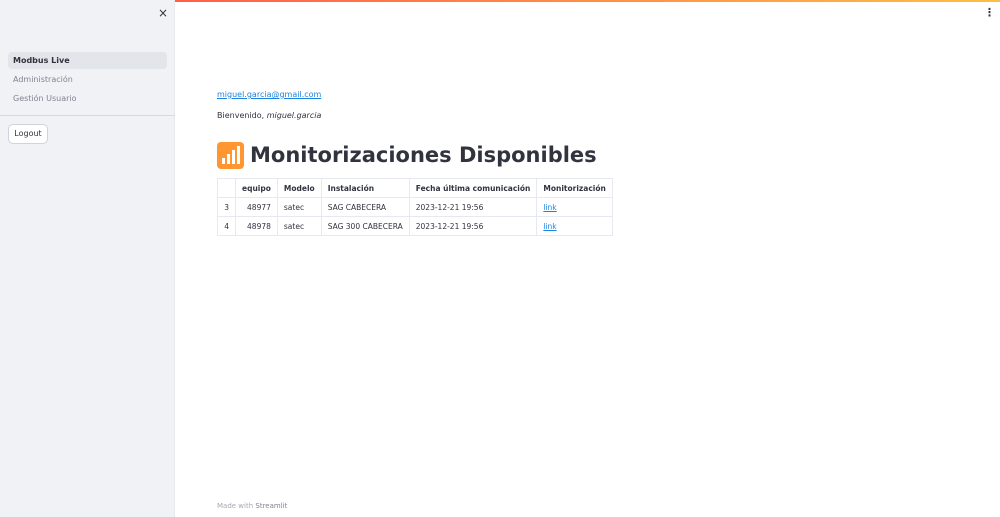 Image resolution: width=1000 pixels, height=517 pixels. Describe the element at coordinates (28, 134) in the screenshot. I see `logout-button: Logout` at that location.